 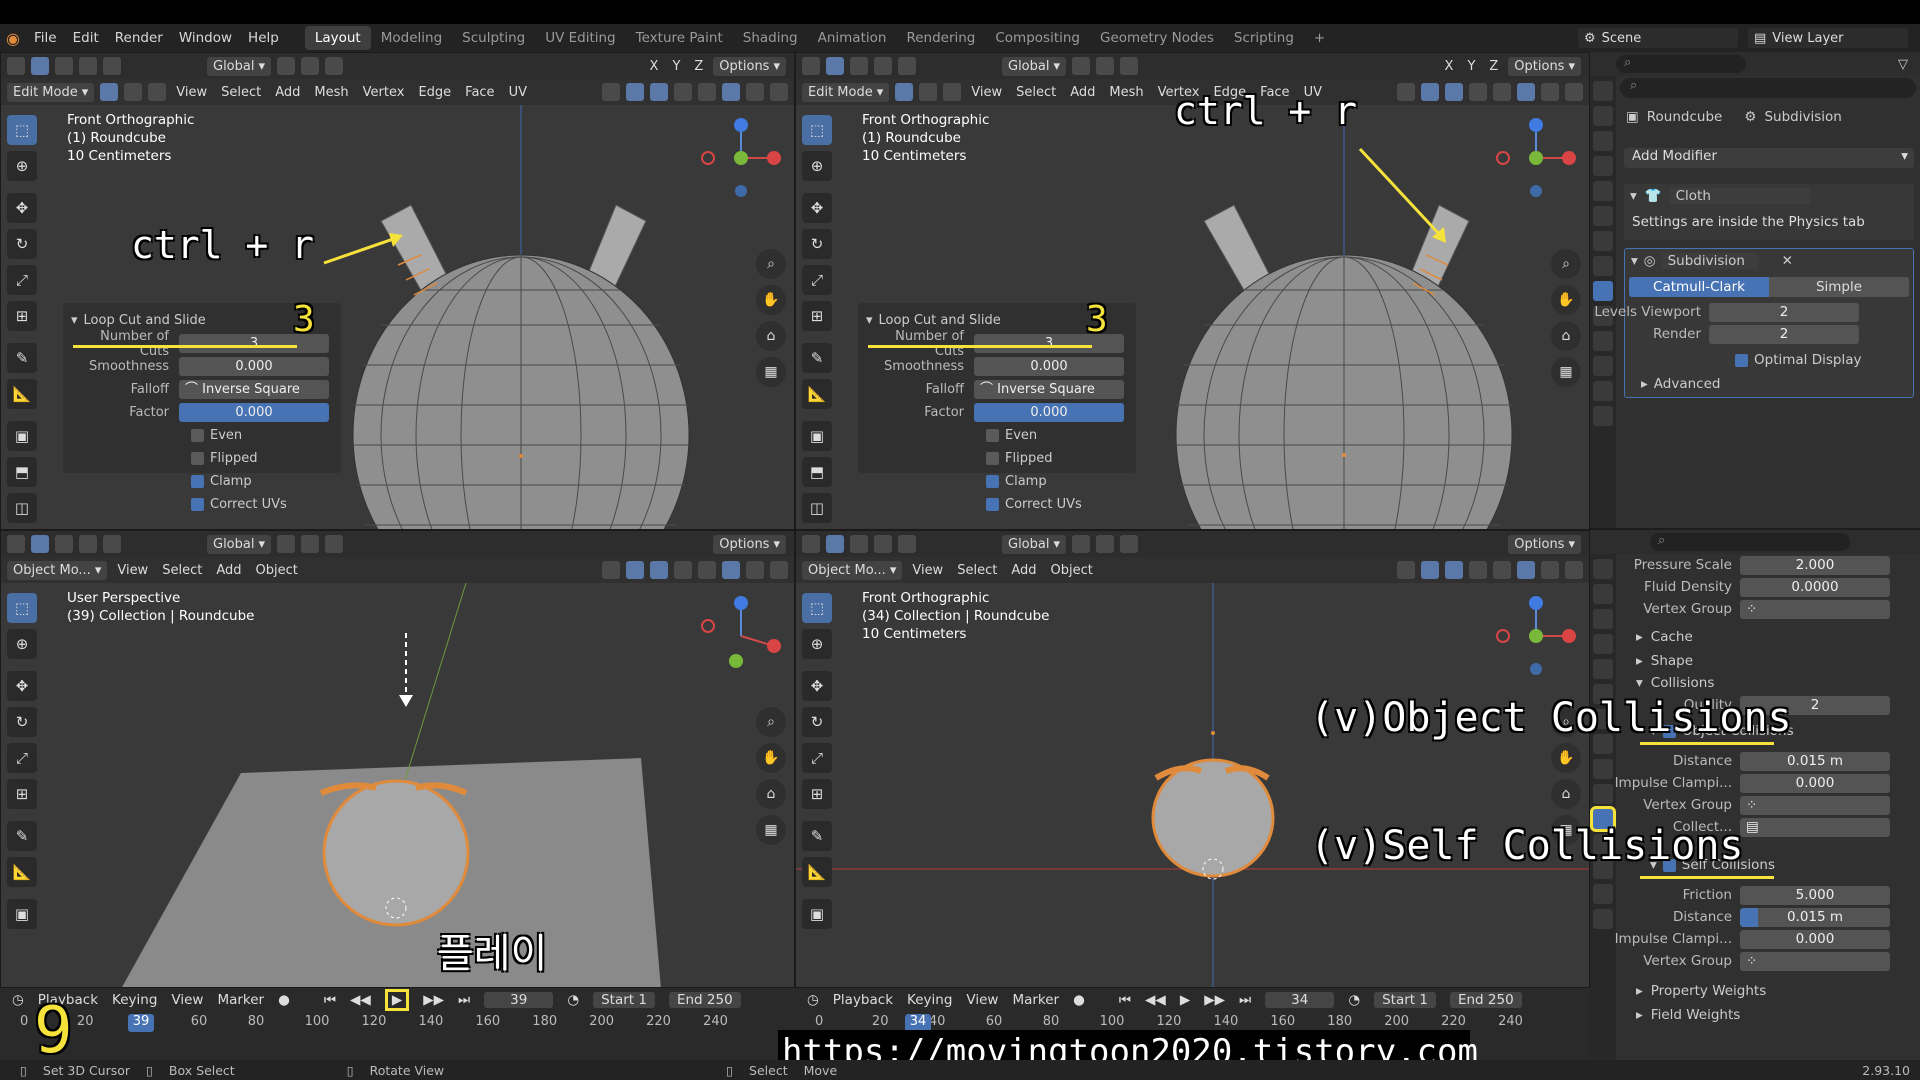 I want to click on snap-icon, so click(x=1105, y=66).